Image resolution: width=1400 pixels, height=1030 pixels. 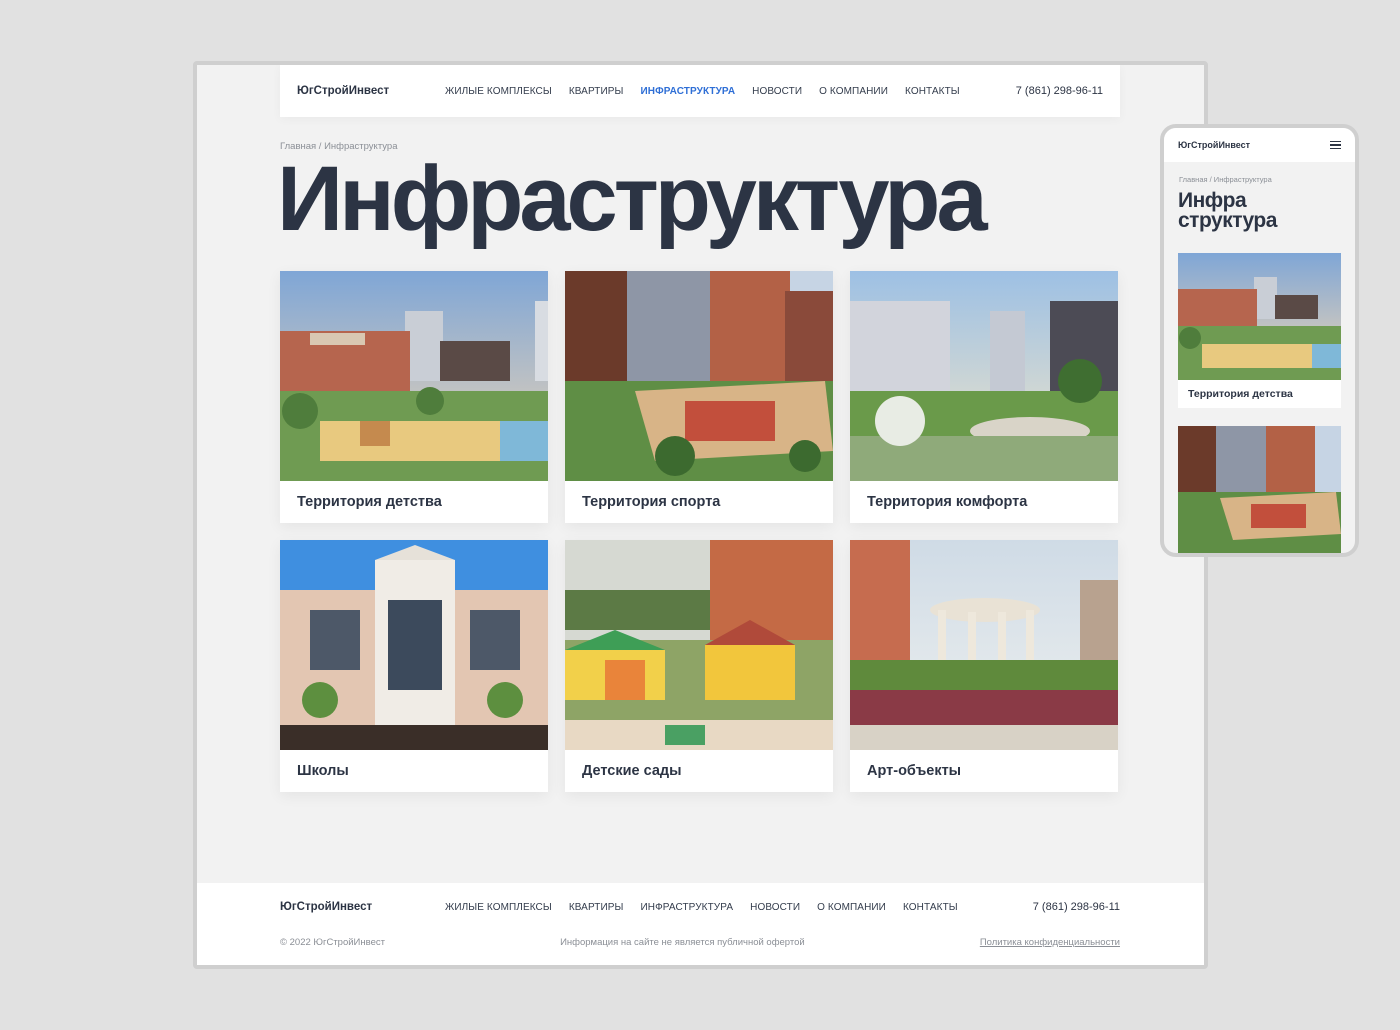 I want to click on card-image-schools, so click(x=414, y=645).